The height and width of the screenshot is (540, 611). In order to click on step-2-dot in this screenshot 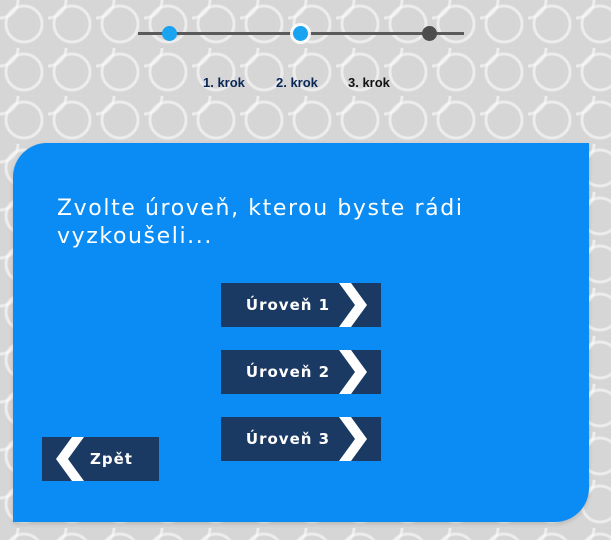, I will do `click(300, 33)`.